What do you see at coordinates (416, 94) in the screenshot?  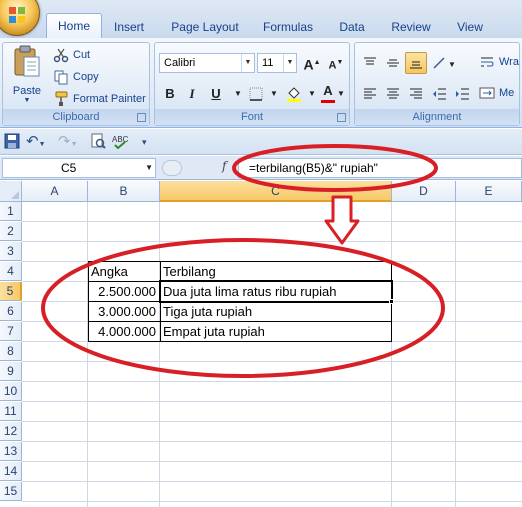 I see `align-right-button` at bounding box center [416, 94].